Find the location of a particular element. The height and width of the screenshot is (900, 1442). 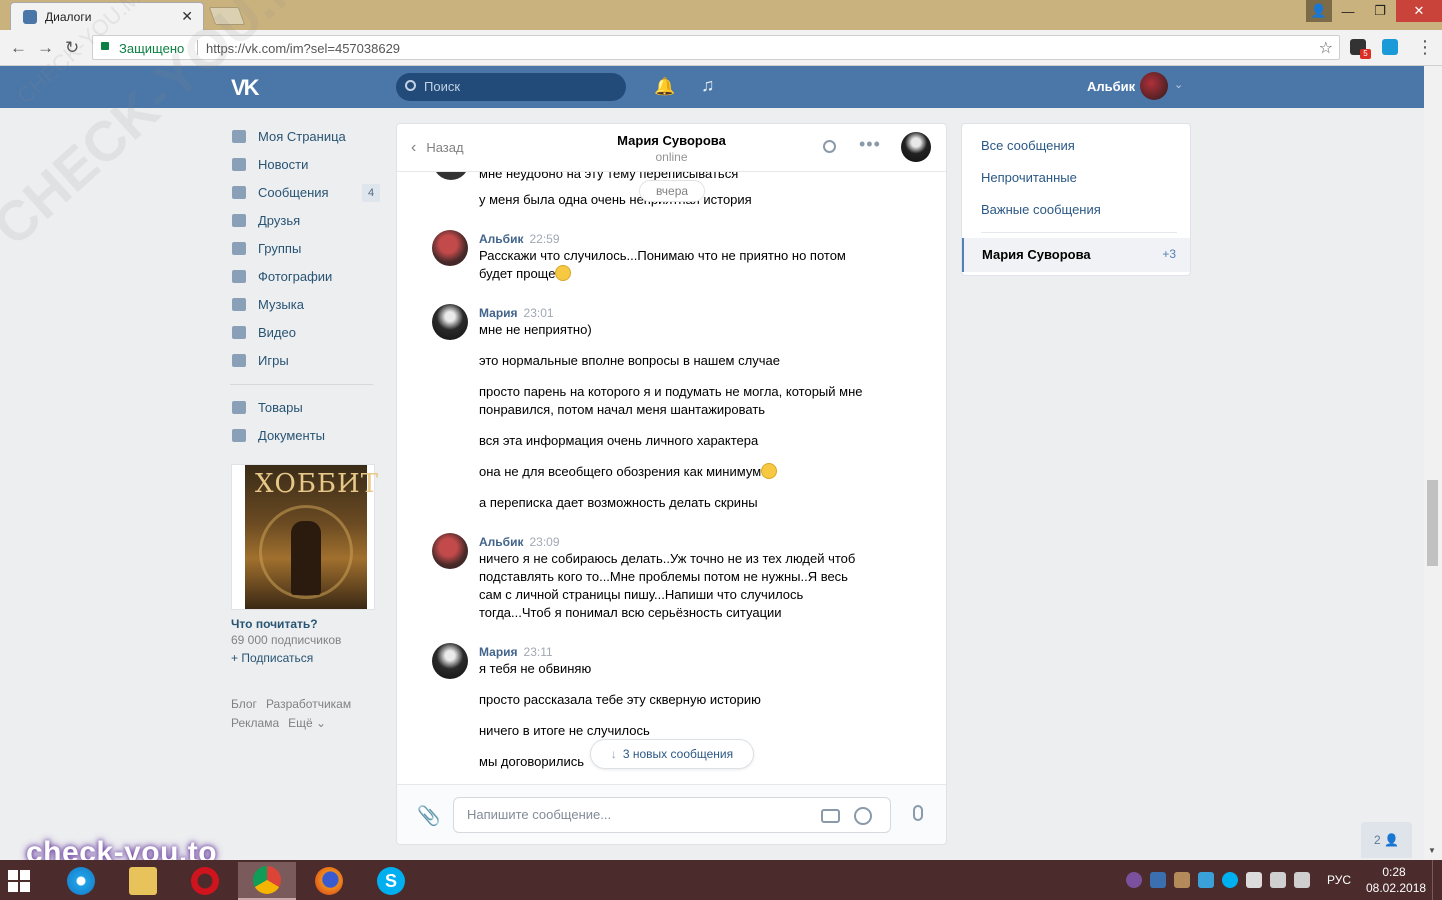

tray-skype-icon is located at coordinates (1230, 880).